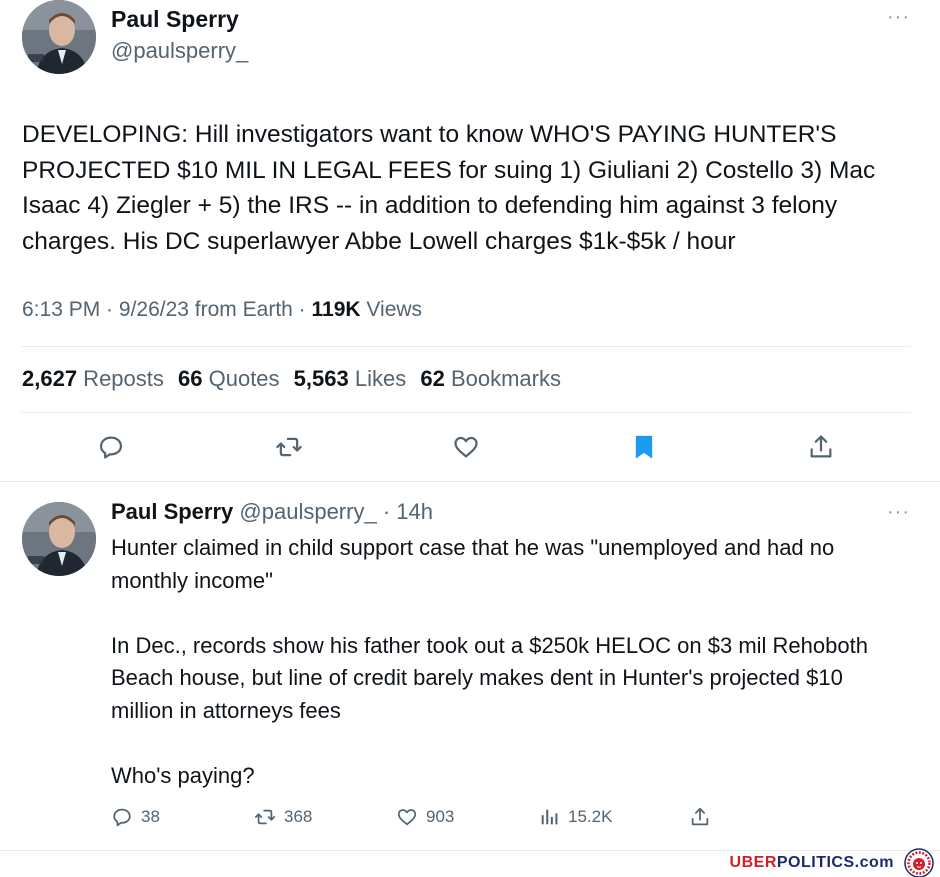 This screenshot has height=877, width=940. Describe the element at coordinates (898, 17) in the screenshot. I see `more-options-icon: ···` at that location.